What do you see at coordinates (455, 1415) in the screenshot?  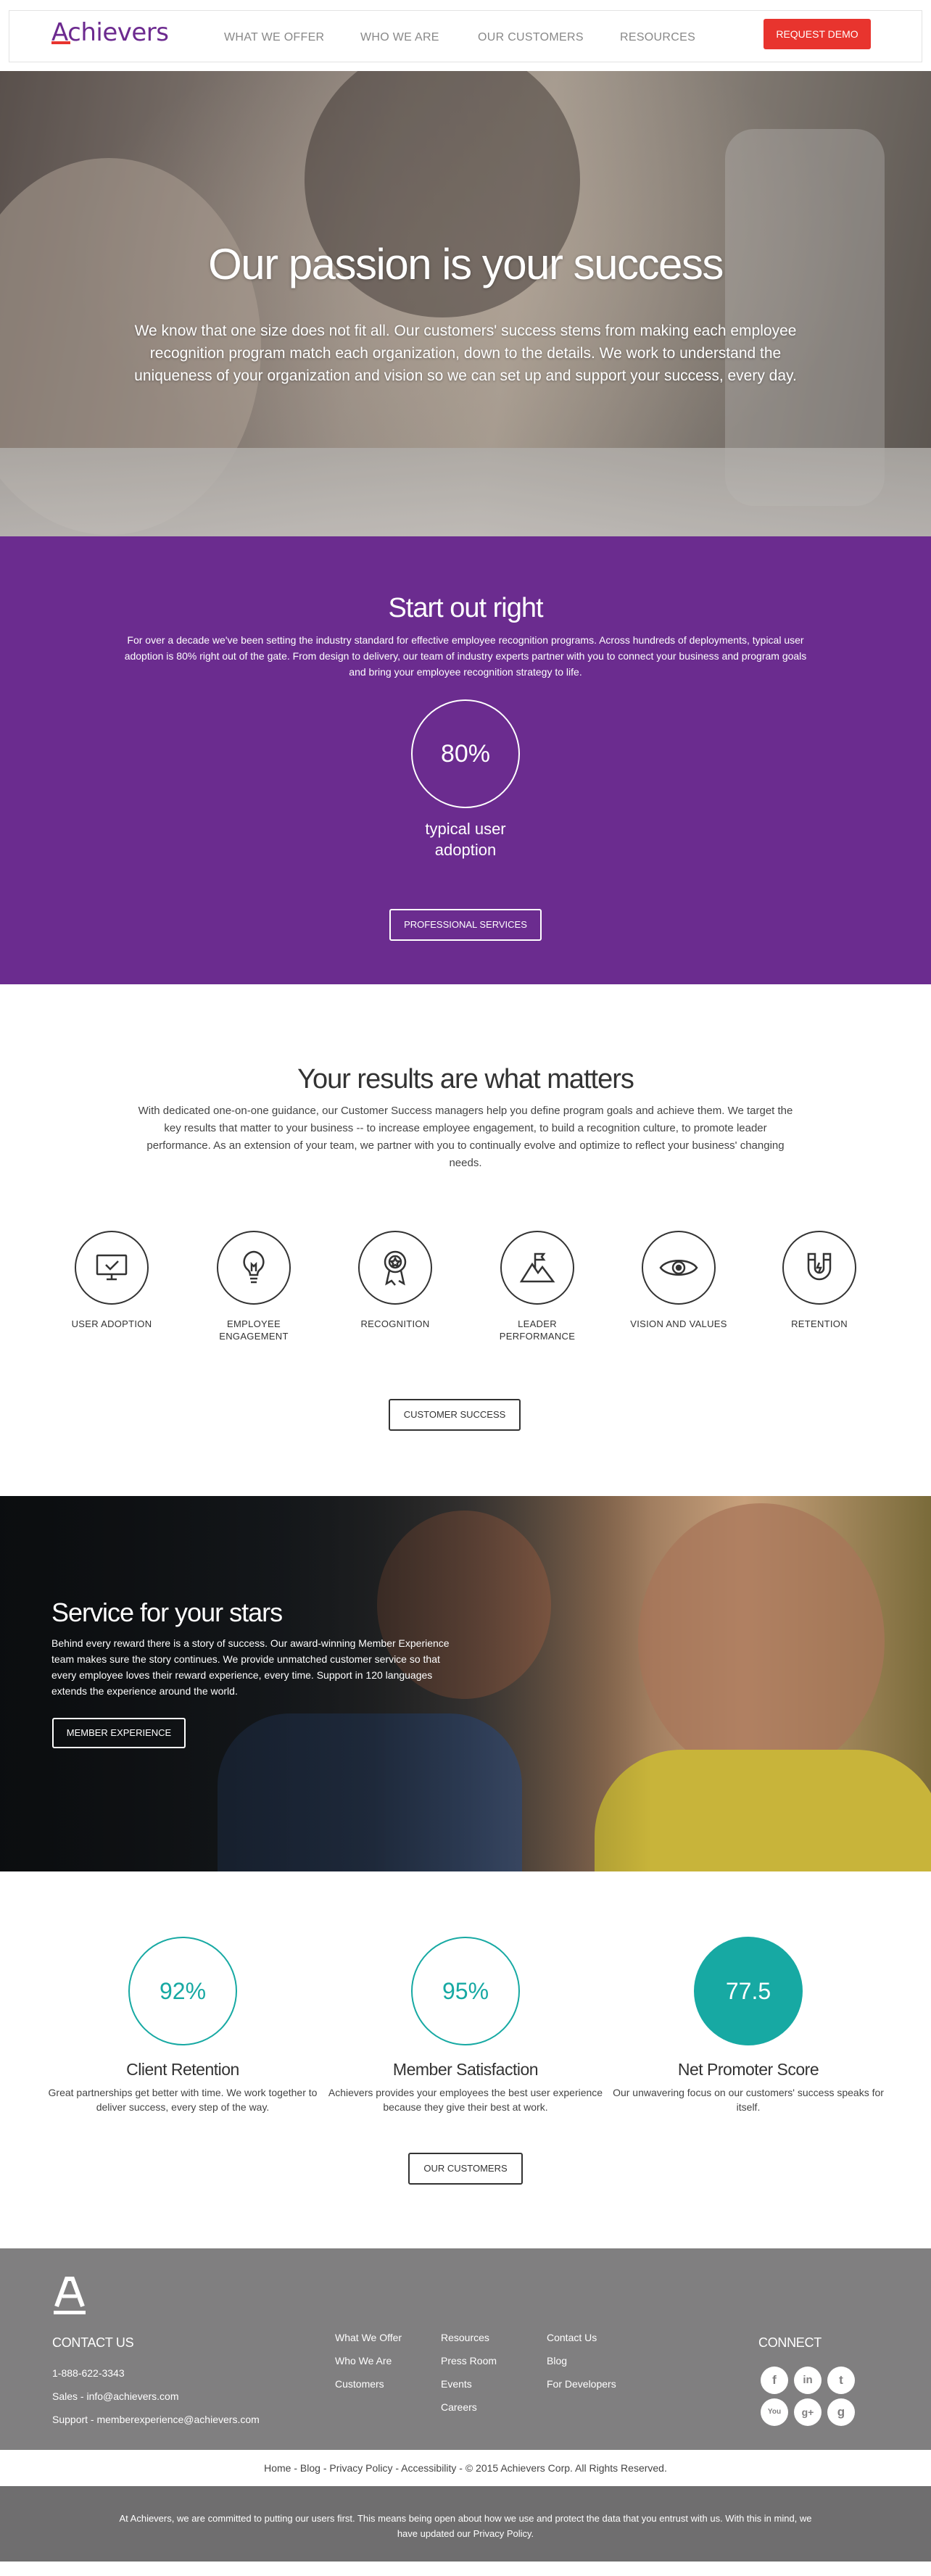 I see `customer-success-button: CUSTOMER SUCCESS` at bounding box center [455, 1415].